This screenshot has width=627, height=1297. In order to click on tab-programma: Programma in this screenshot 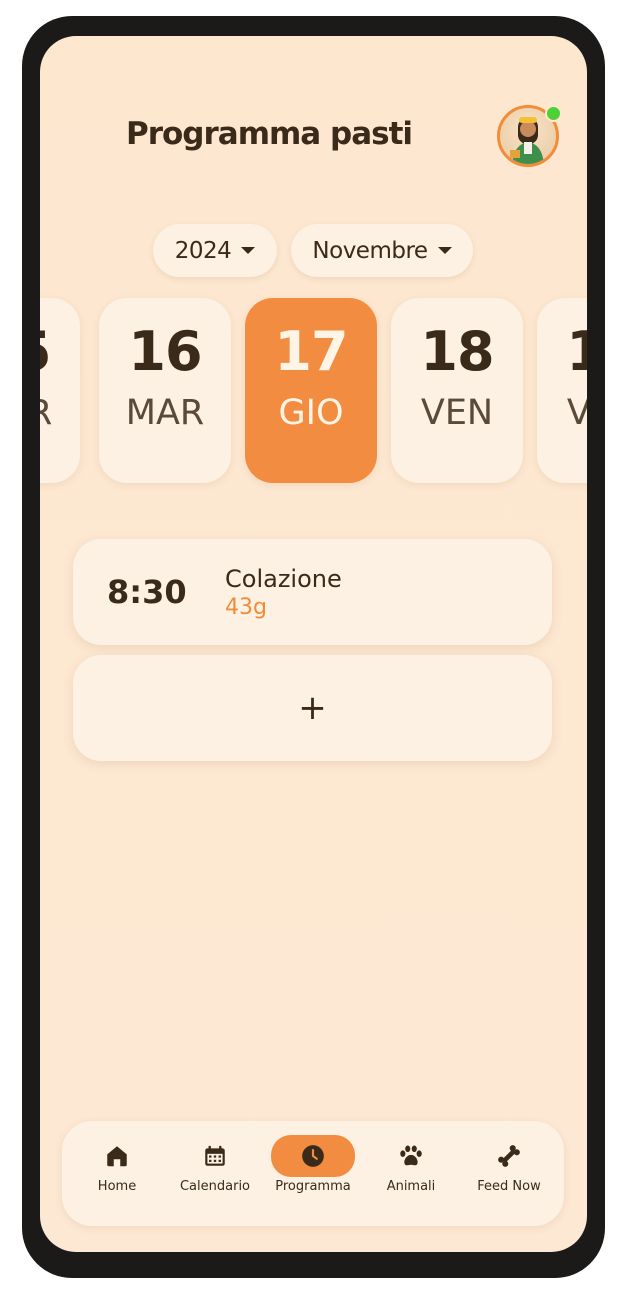, I will do `click(313, 1175)`.